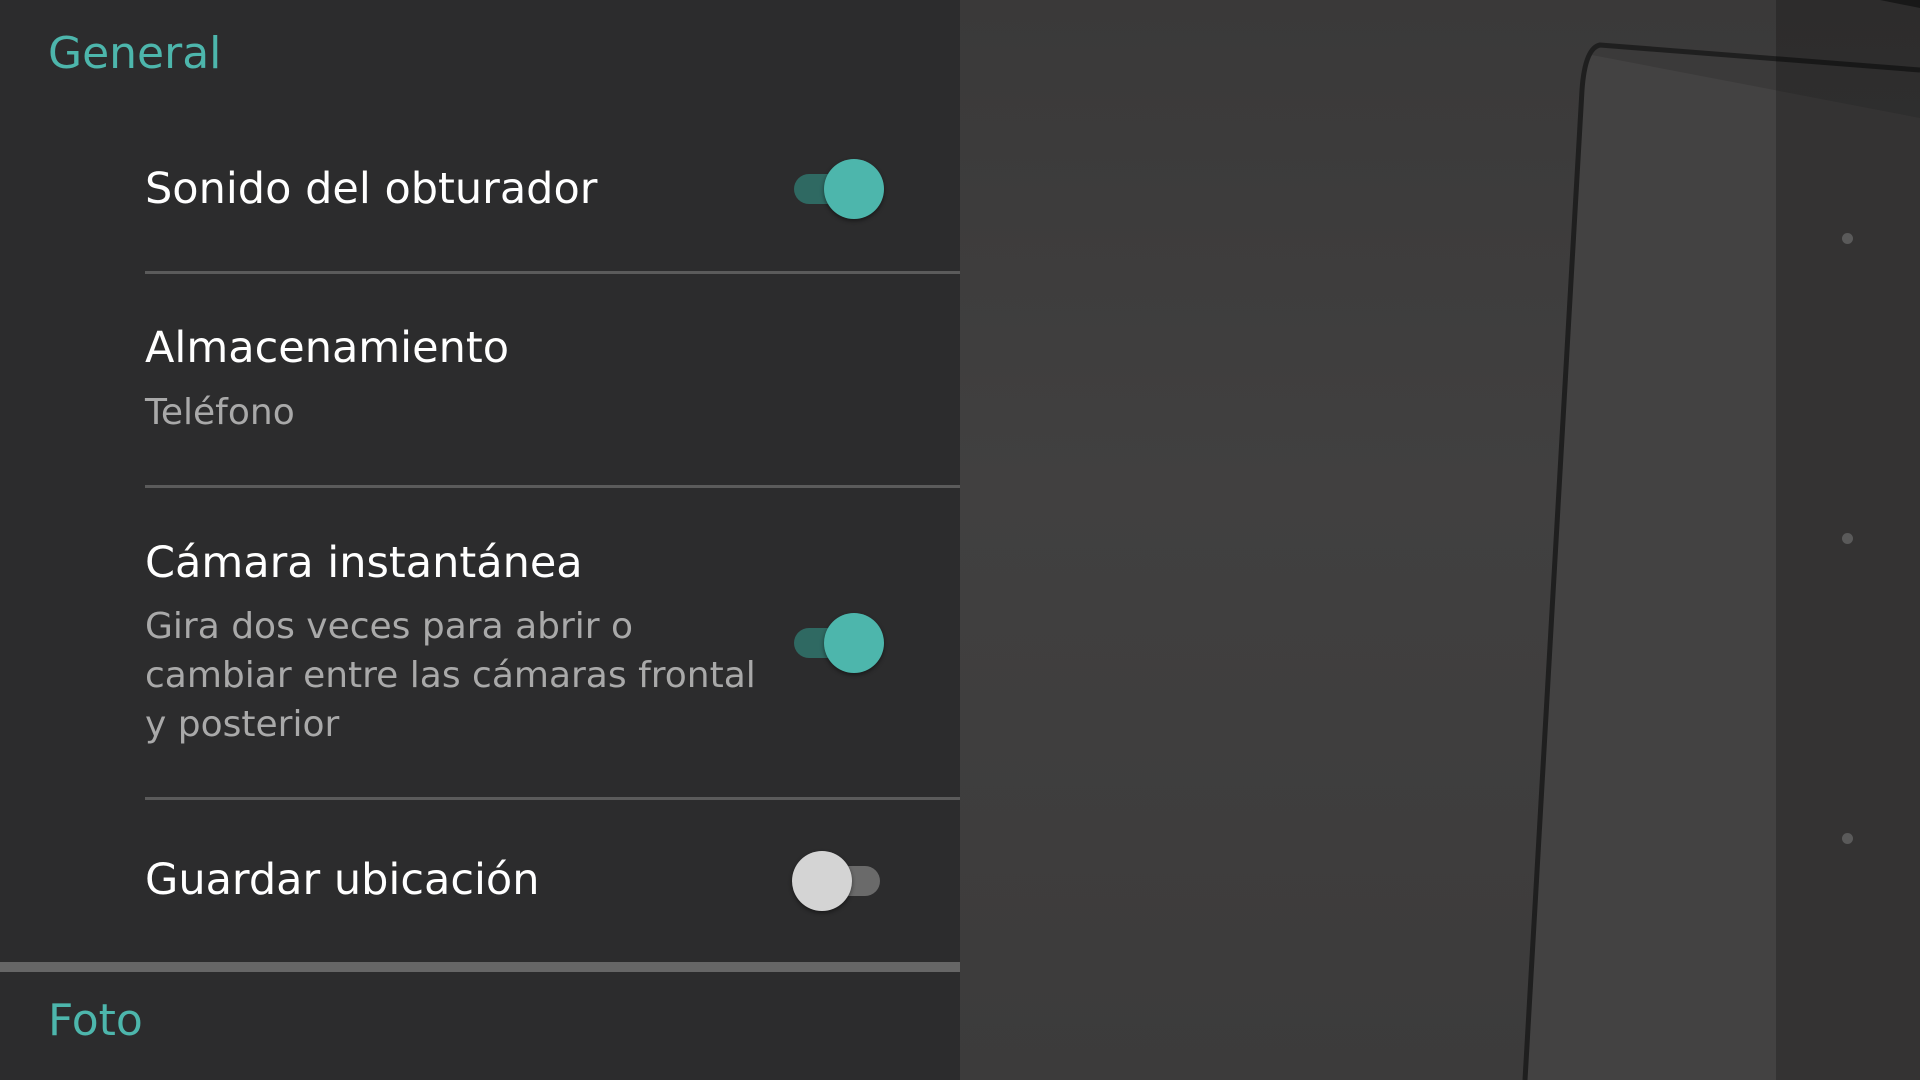 The image size is (1920, 1080). Describe the element at coordinates (220, 412) in the screenshot. I see `setting-summary: Teléfono` at that location.